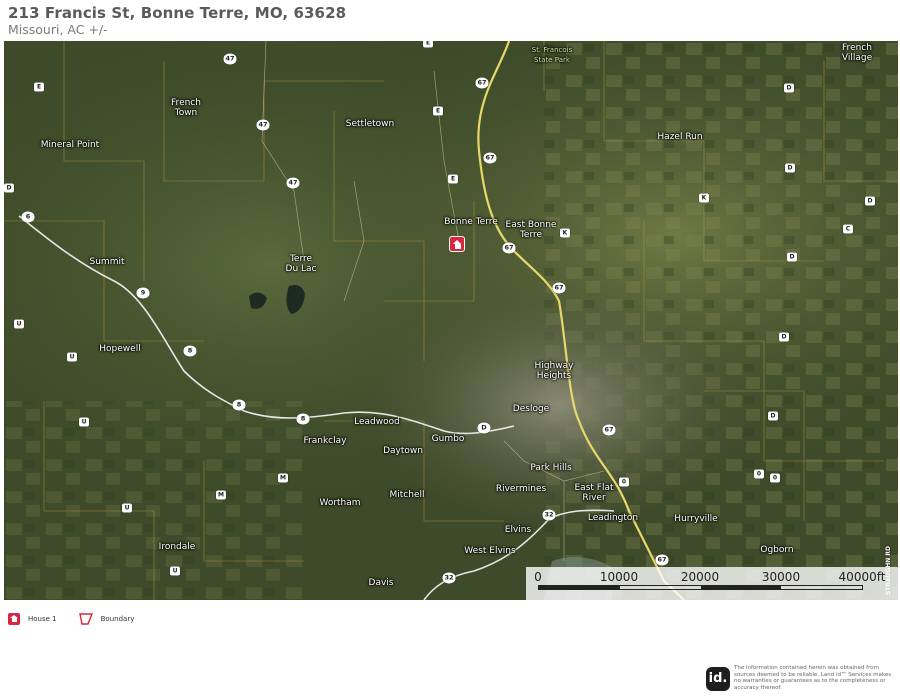 Image resolution: width=900 pixels, height=696 pixels. I want to click on place-hurryville: Hurryville, so click(696, 519).